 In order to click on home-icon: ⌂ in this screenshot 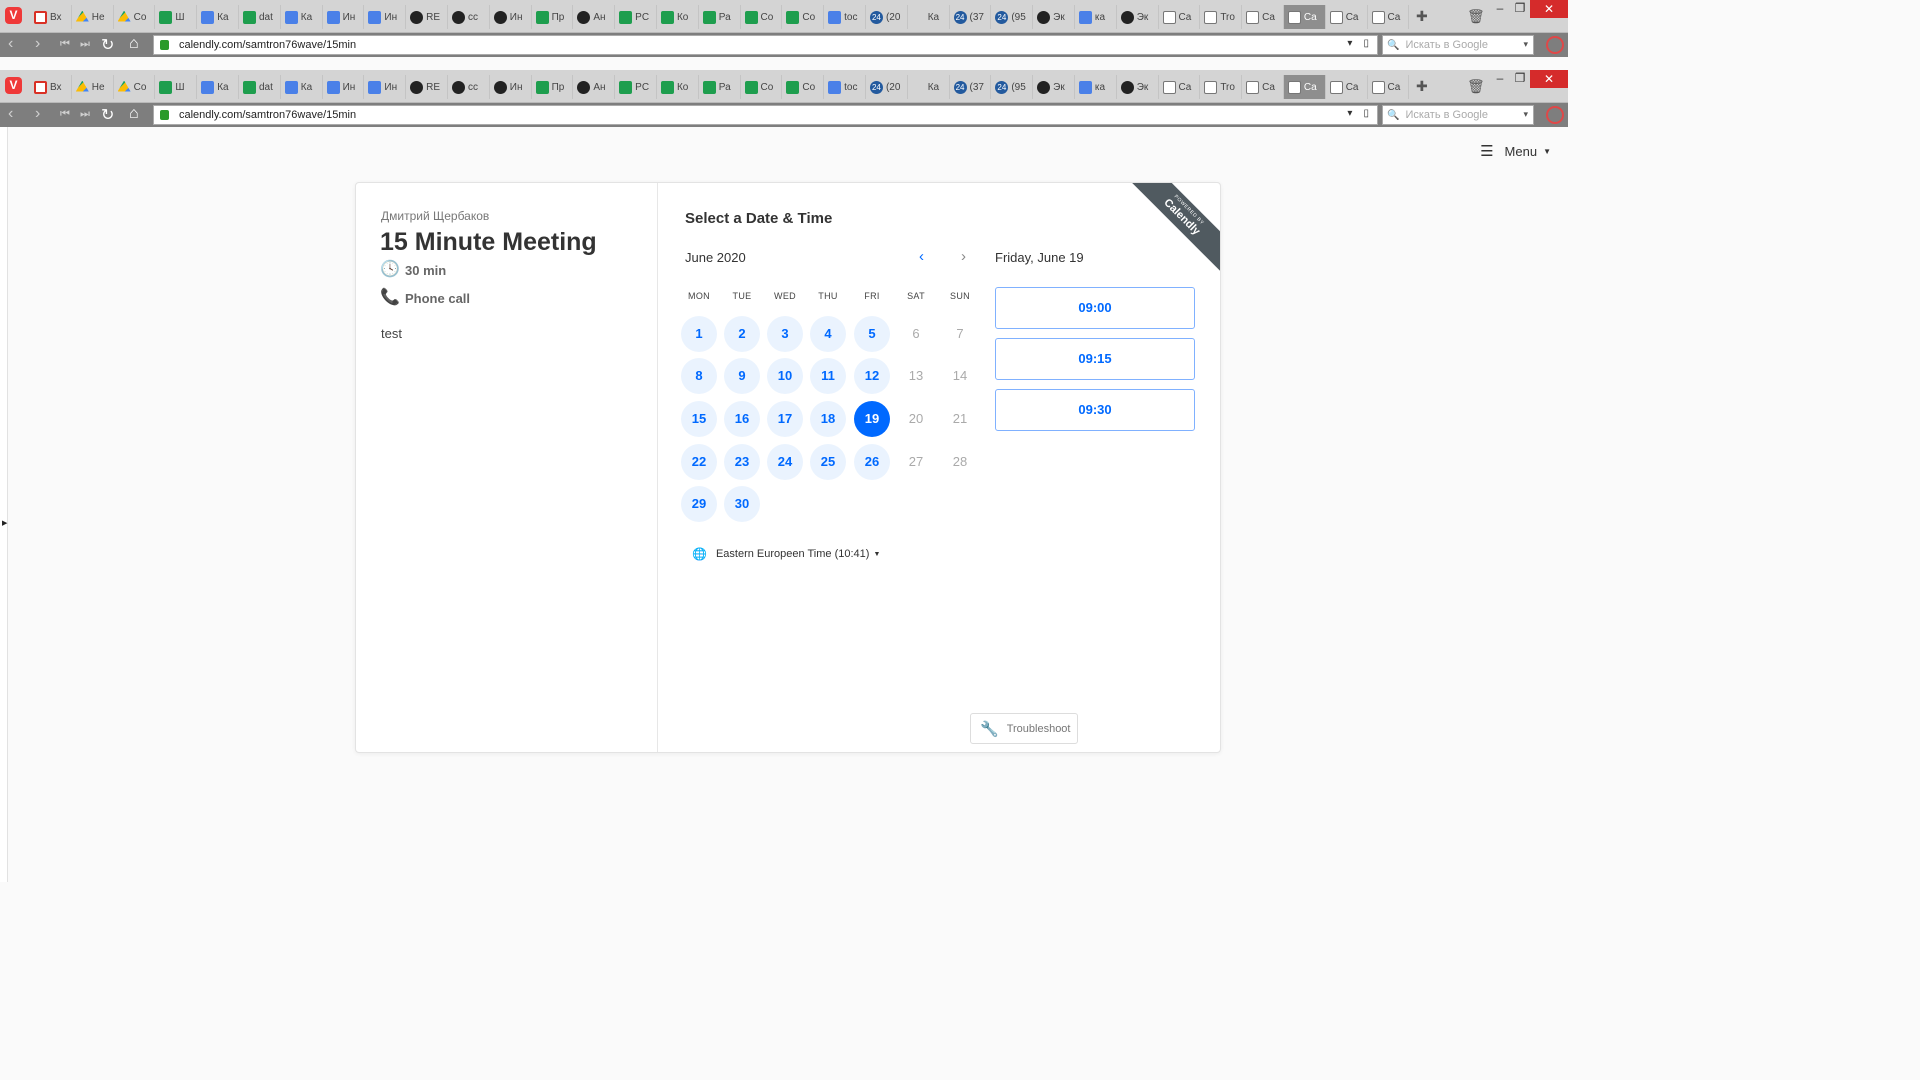, I will do `click(134, 114)`.